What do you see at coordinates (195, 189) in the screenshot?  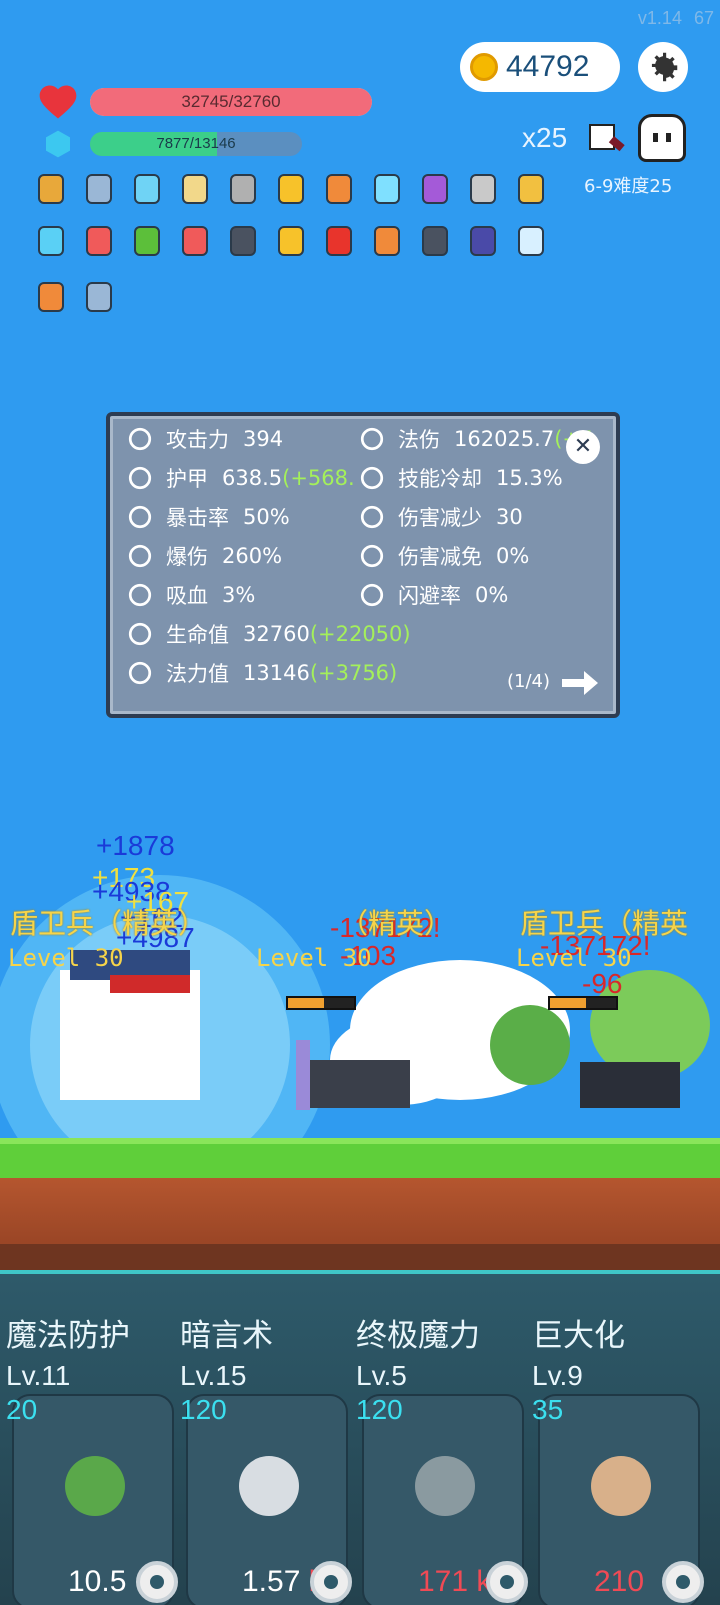 I see `scroll-icon` at bounding box center [195, 189].